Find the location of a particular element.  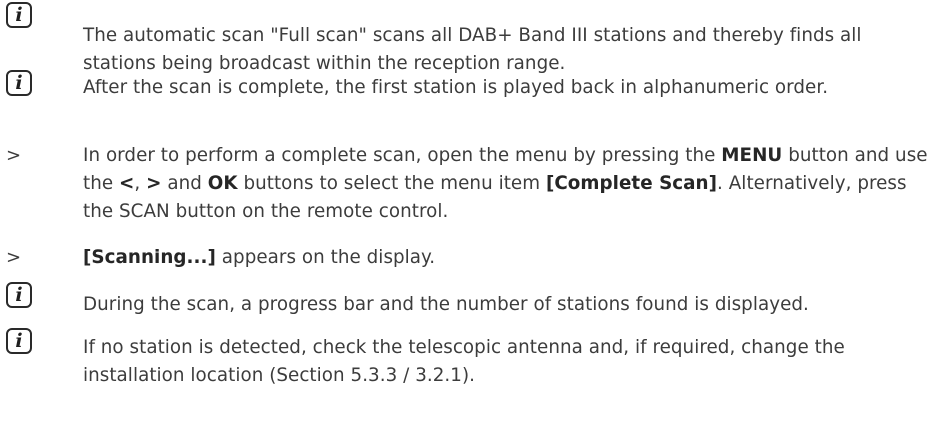

ok-button-label: OK is located at coordinates (222, 183).